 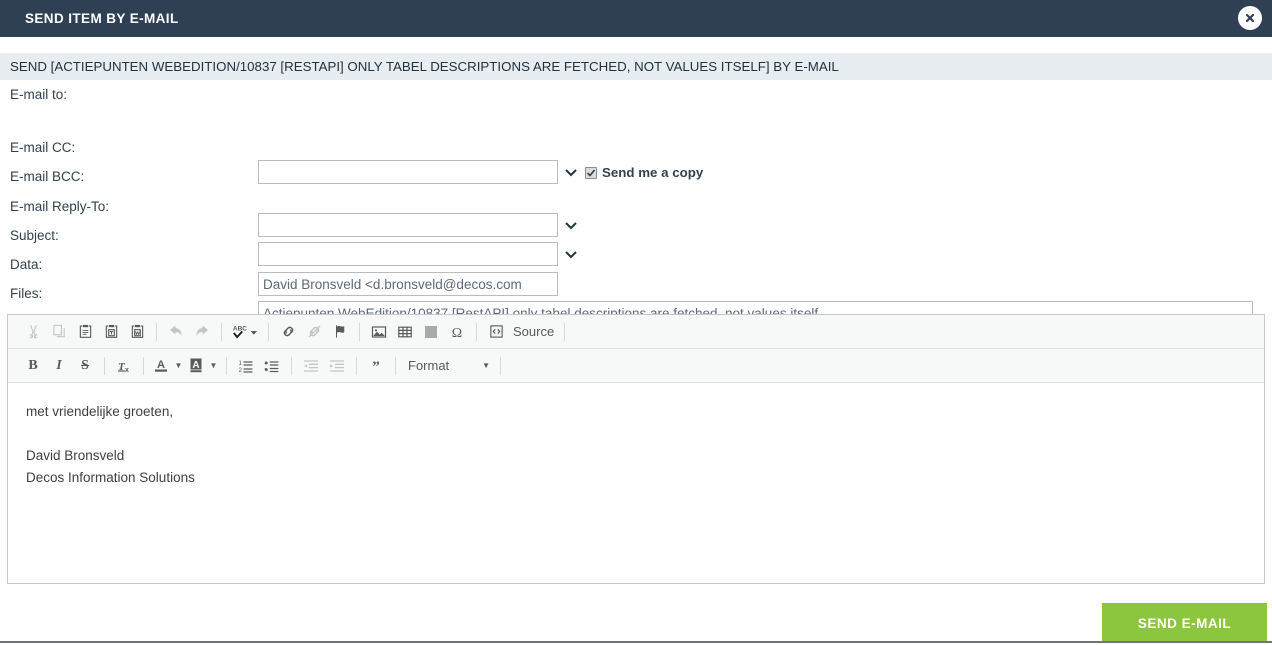 I want to click on svg-text: ABC, so click(x=240, y=329).